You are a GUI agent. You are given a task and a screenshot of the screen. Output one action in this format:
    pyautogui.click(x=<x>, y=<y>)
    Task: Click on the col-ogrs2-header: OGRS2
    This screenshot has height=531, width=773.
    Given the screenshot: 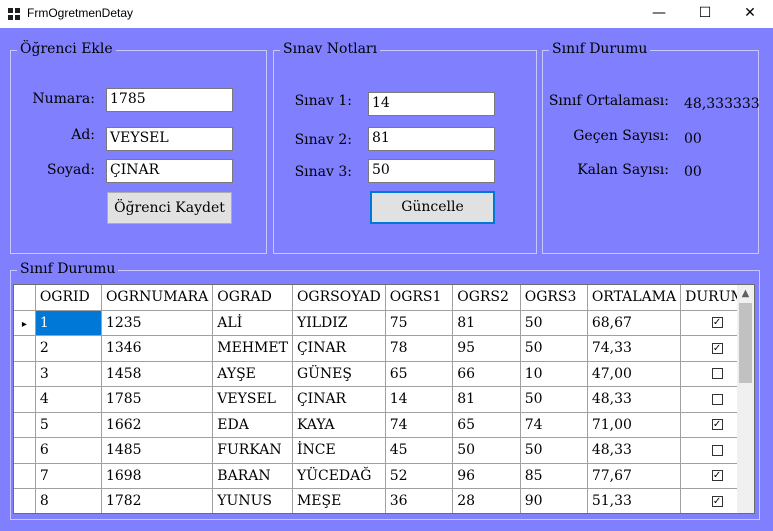 What is the action you would take?
    pyautogui.click(x=486, y=298)
    